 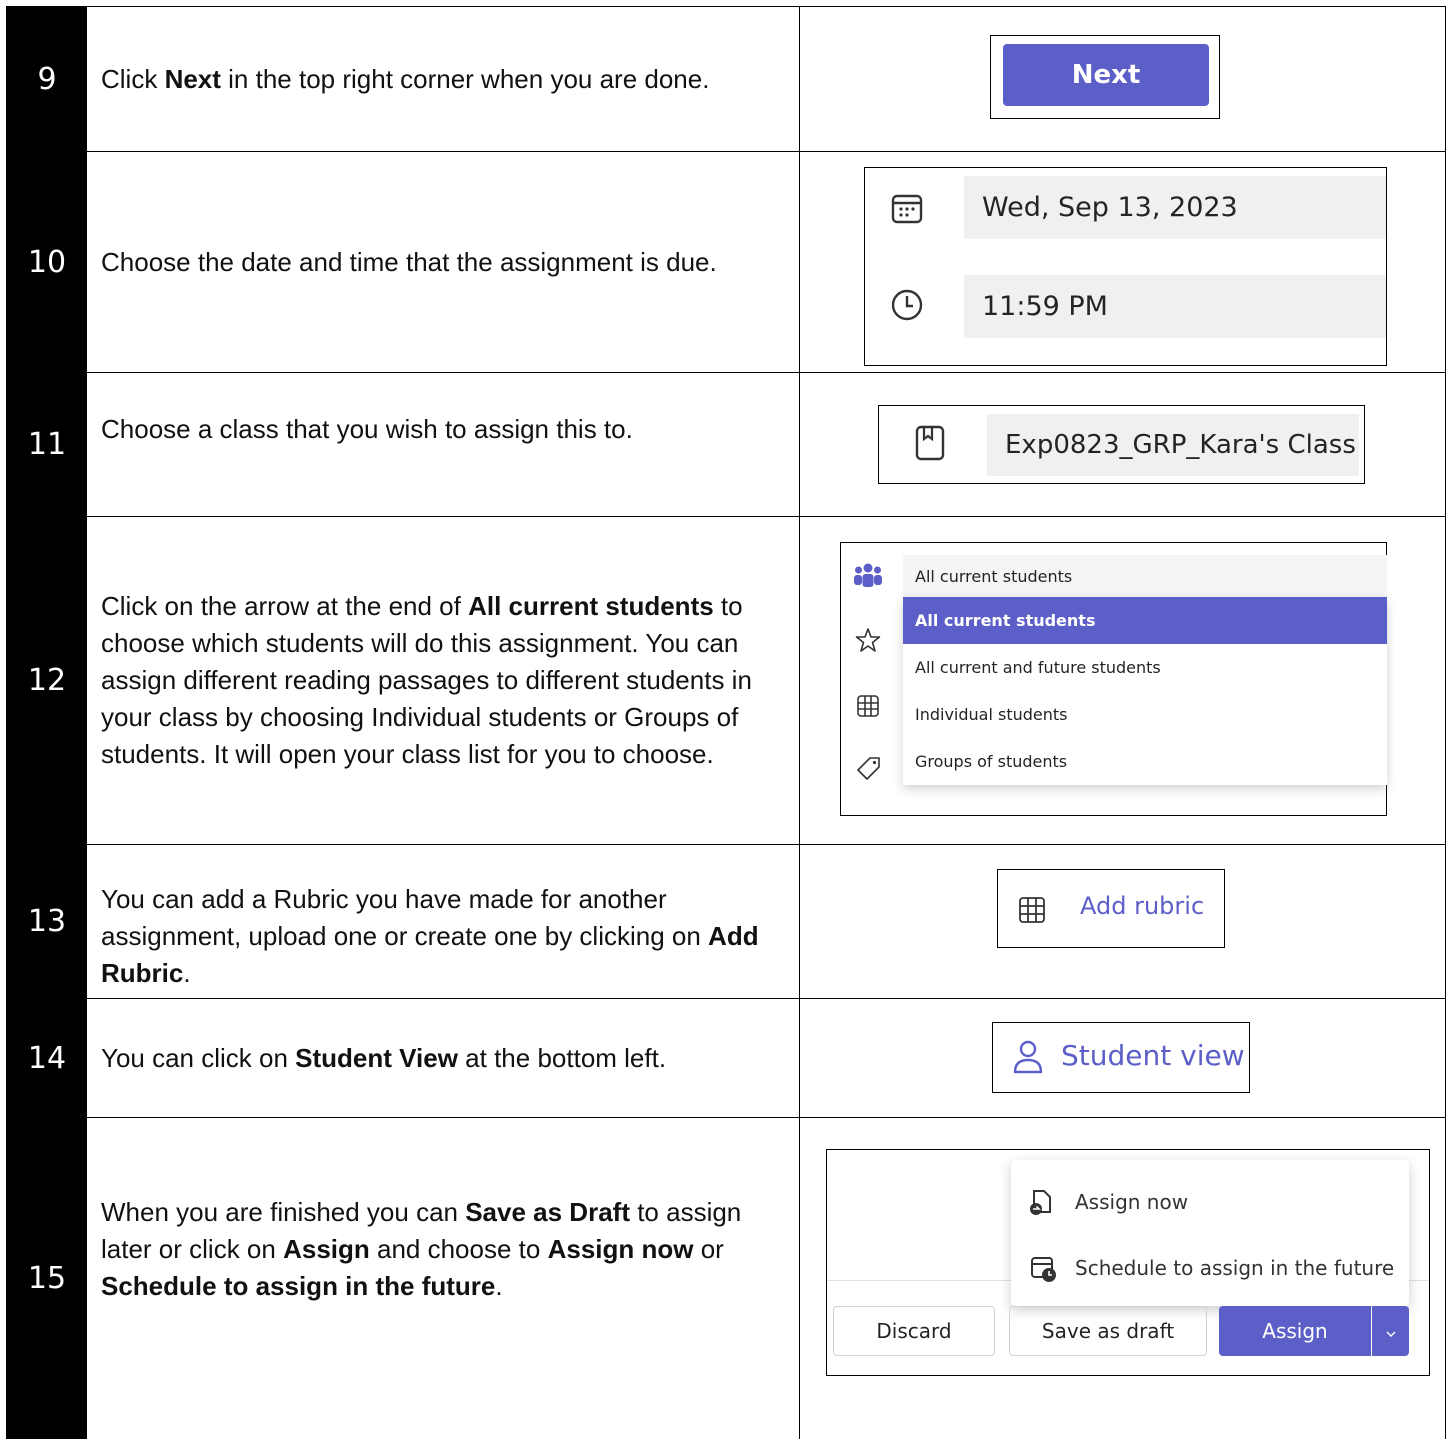 What do you see at coordinates (46, 1278) in the screenshot?
I see `step-number: 15` at bounding box center [46, 1278].